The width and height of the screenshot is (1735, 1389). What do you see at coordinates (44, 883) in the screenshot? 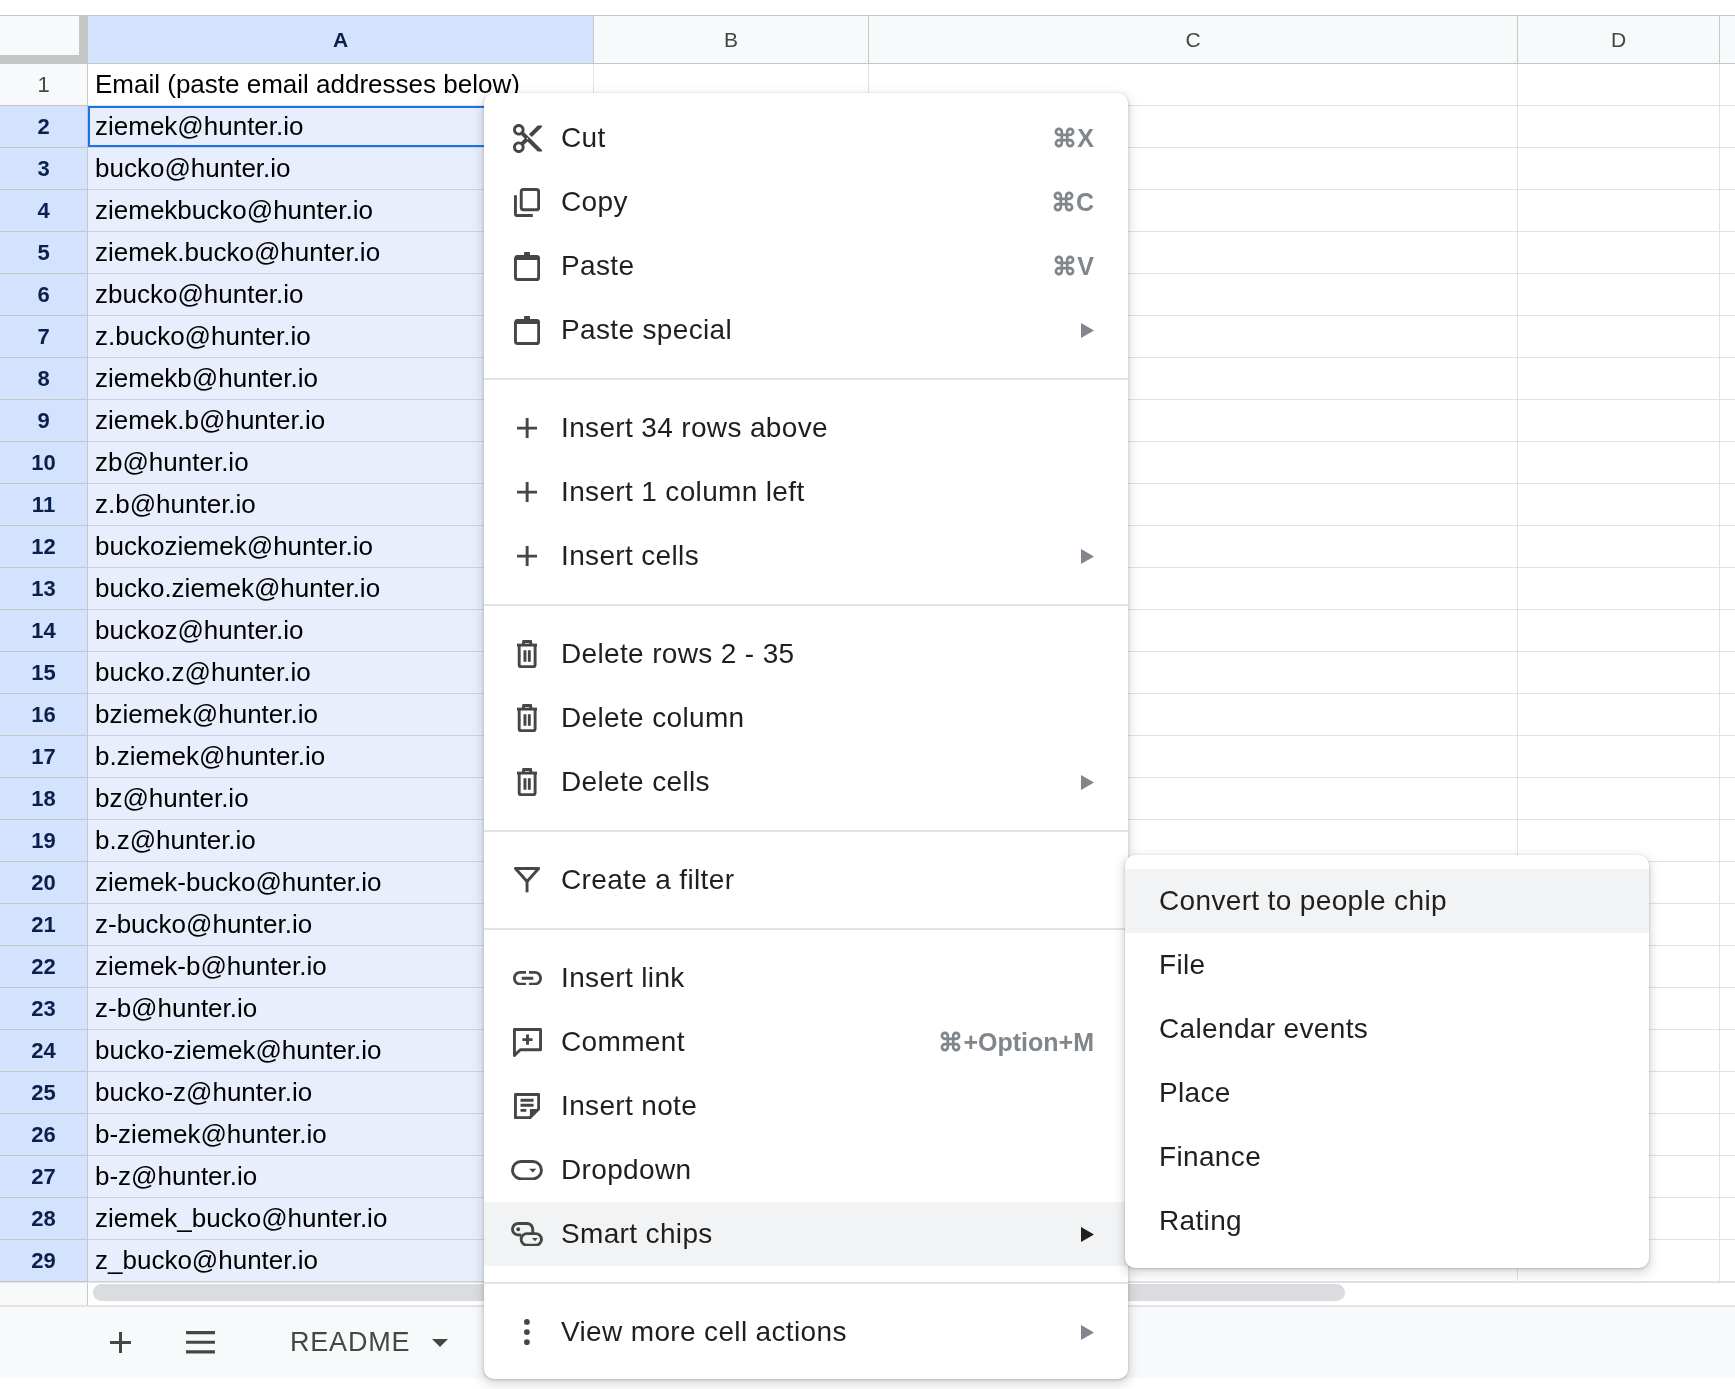
I see `row-header: 20` at bounding box center [44, 883].